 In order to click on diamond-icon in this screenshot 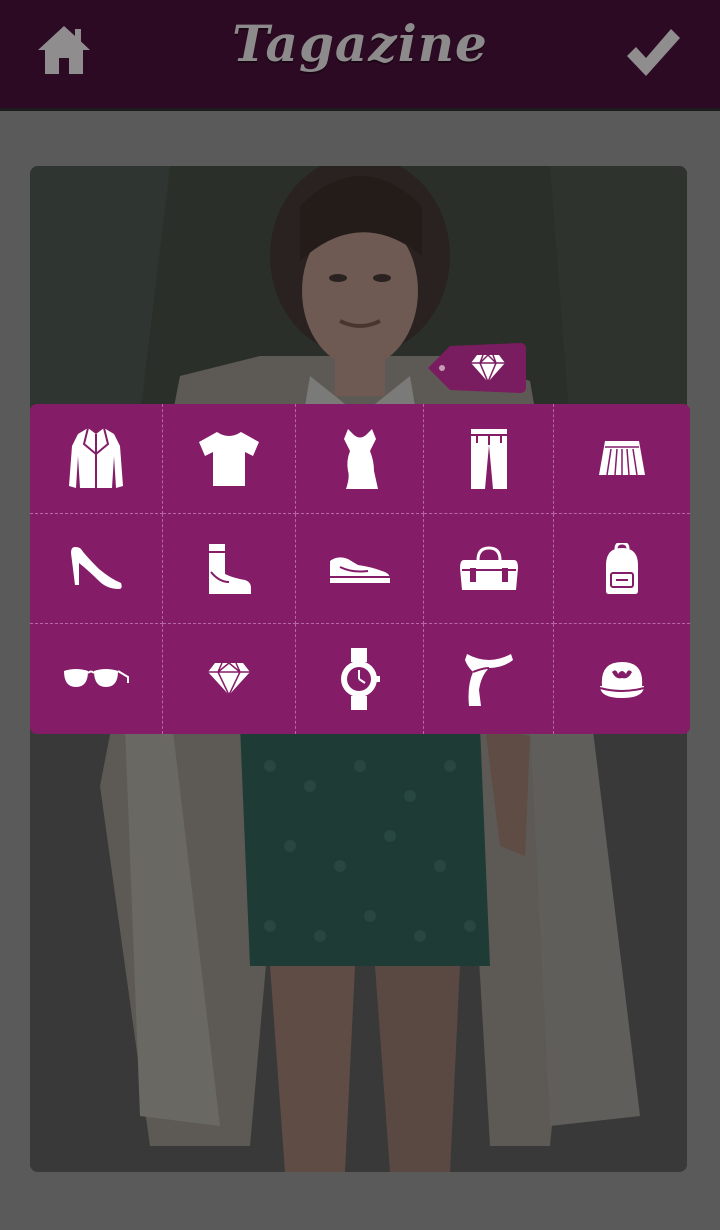, I will do `click(229, 679)`.